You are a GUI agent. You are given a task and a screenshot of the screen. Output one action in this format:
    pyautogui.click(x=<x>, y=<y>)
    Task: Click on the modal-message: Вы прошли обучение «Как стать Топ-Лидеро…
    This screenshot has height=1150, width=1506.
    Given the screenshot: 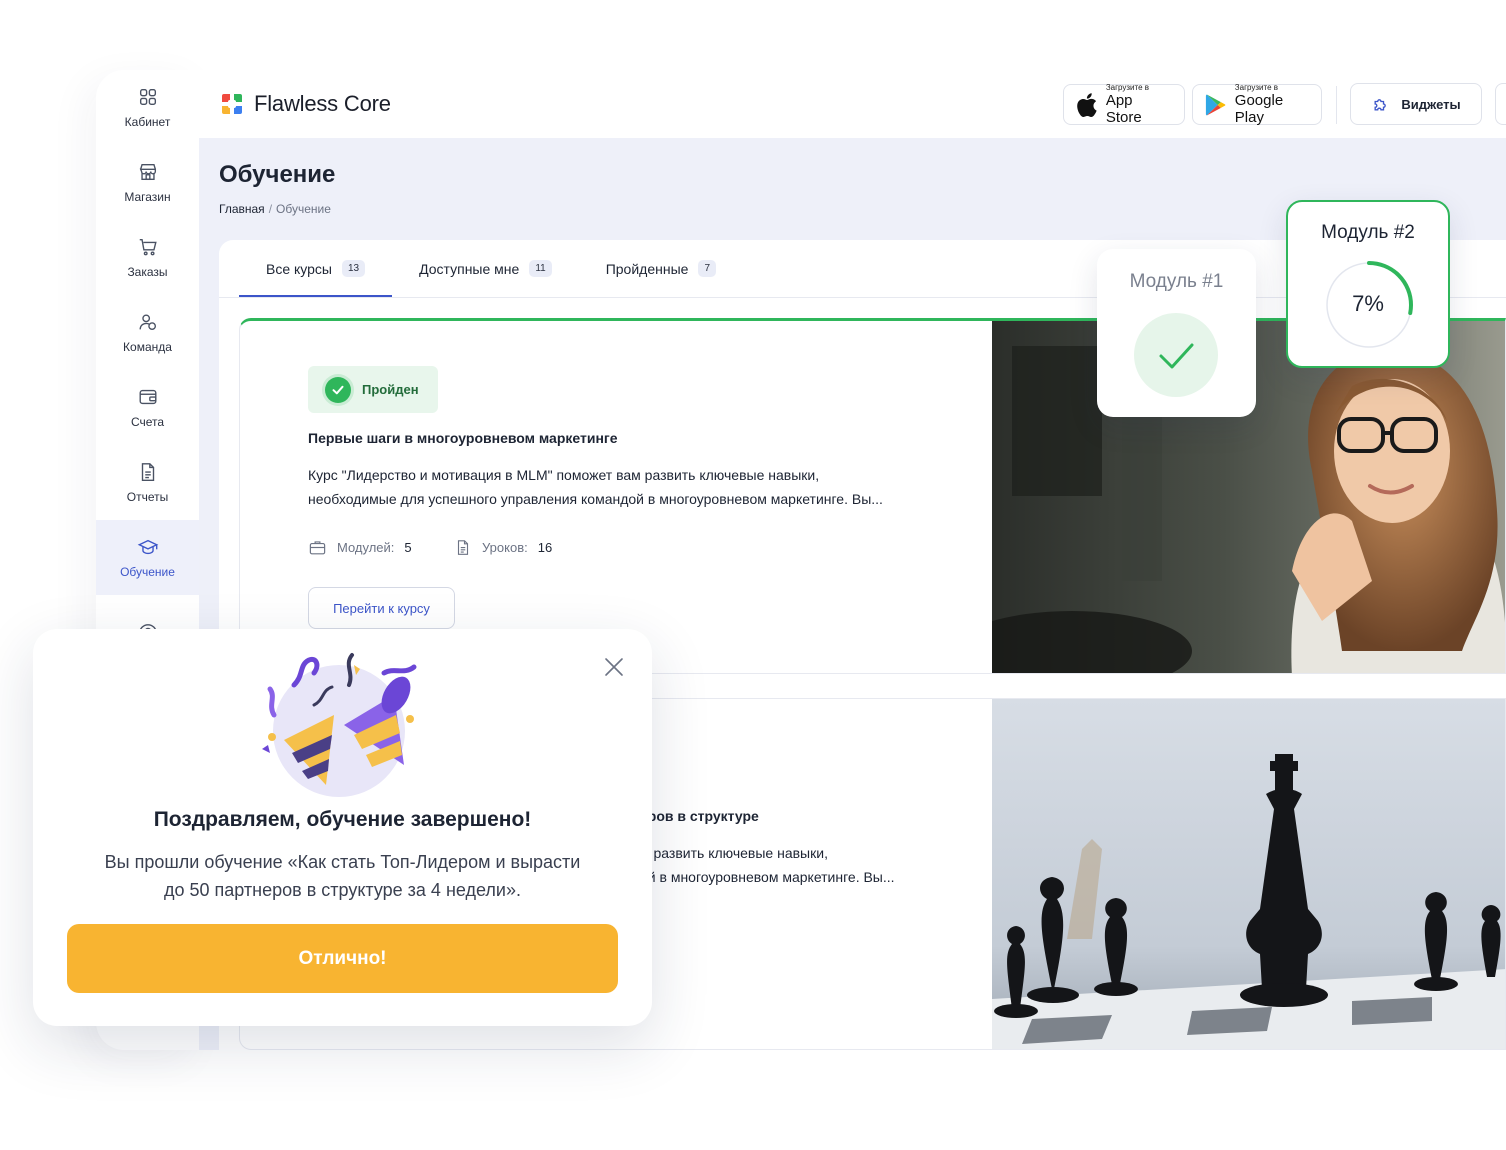 What is the action you would take?
    pyautogui.click(x=342, y=876)
    